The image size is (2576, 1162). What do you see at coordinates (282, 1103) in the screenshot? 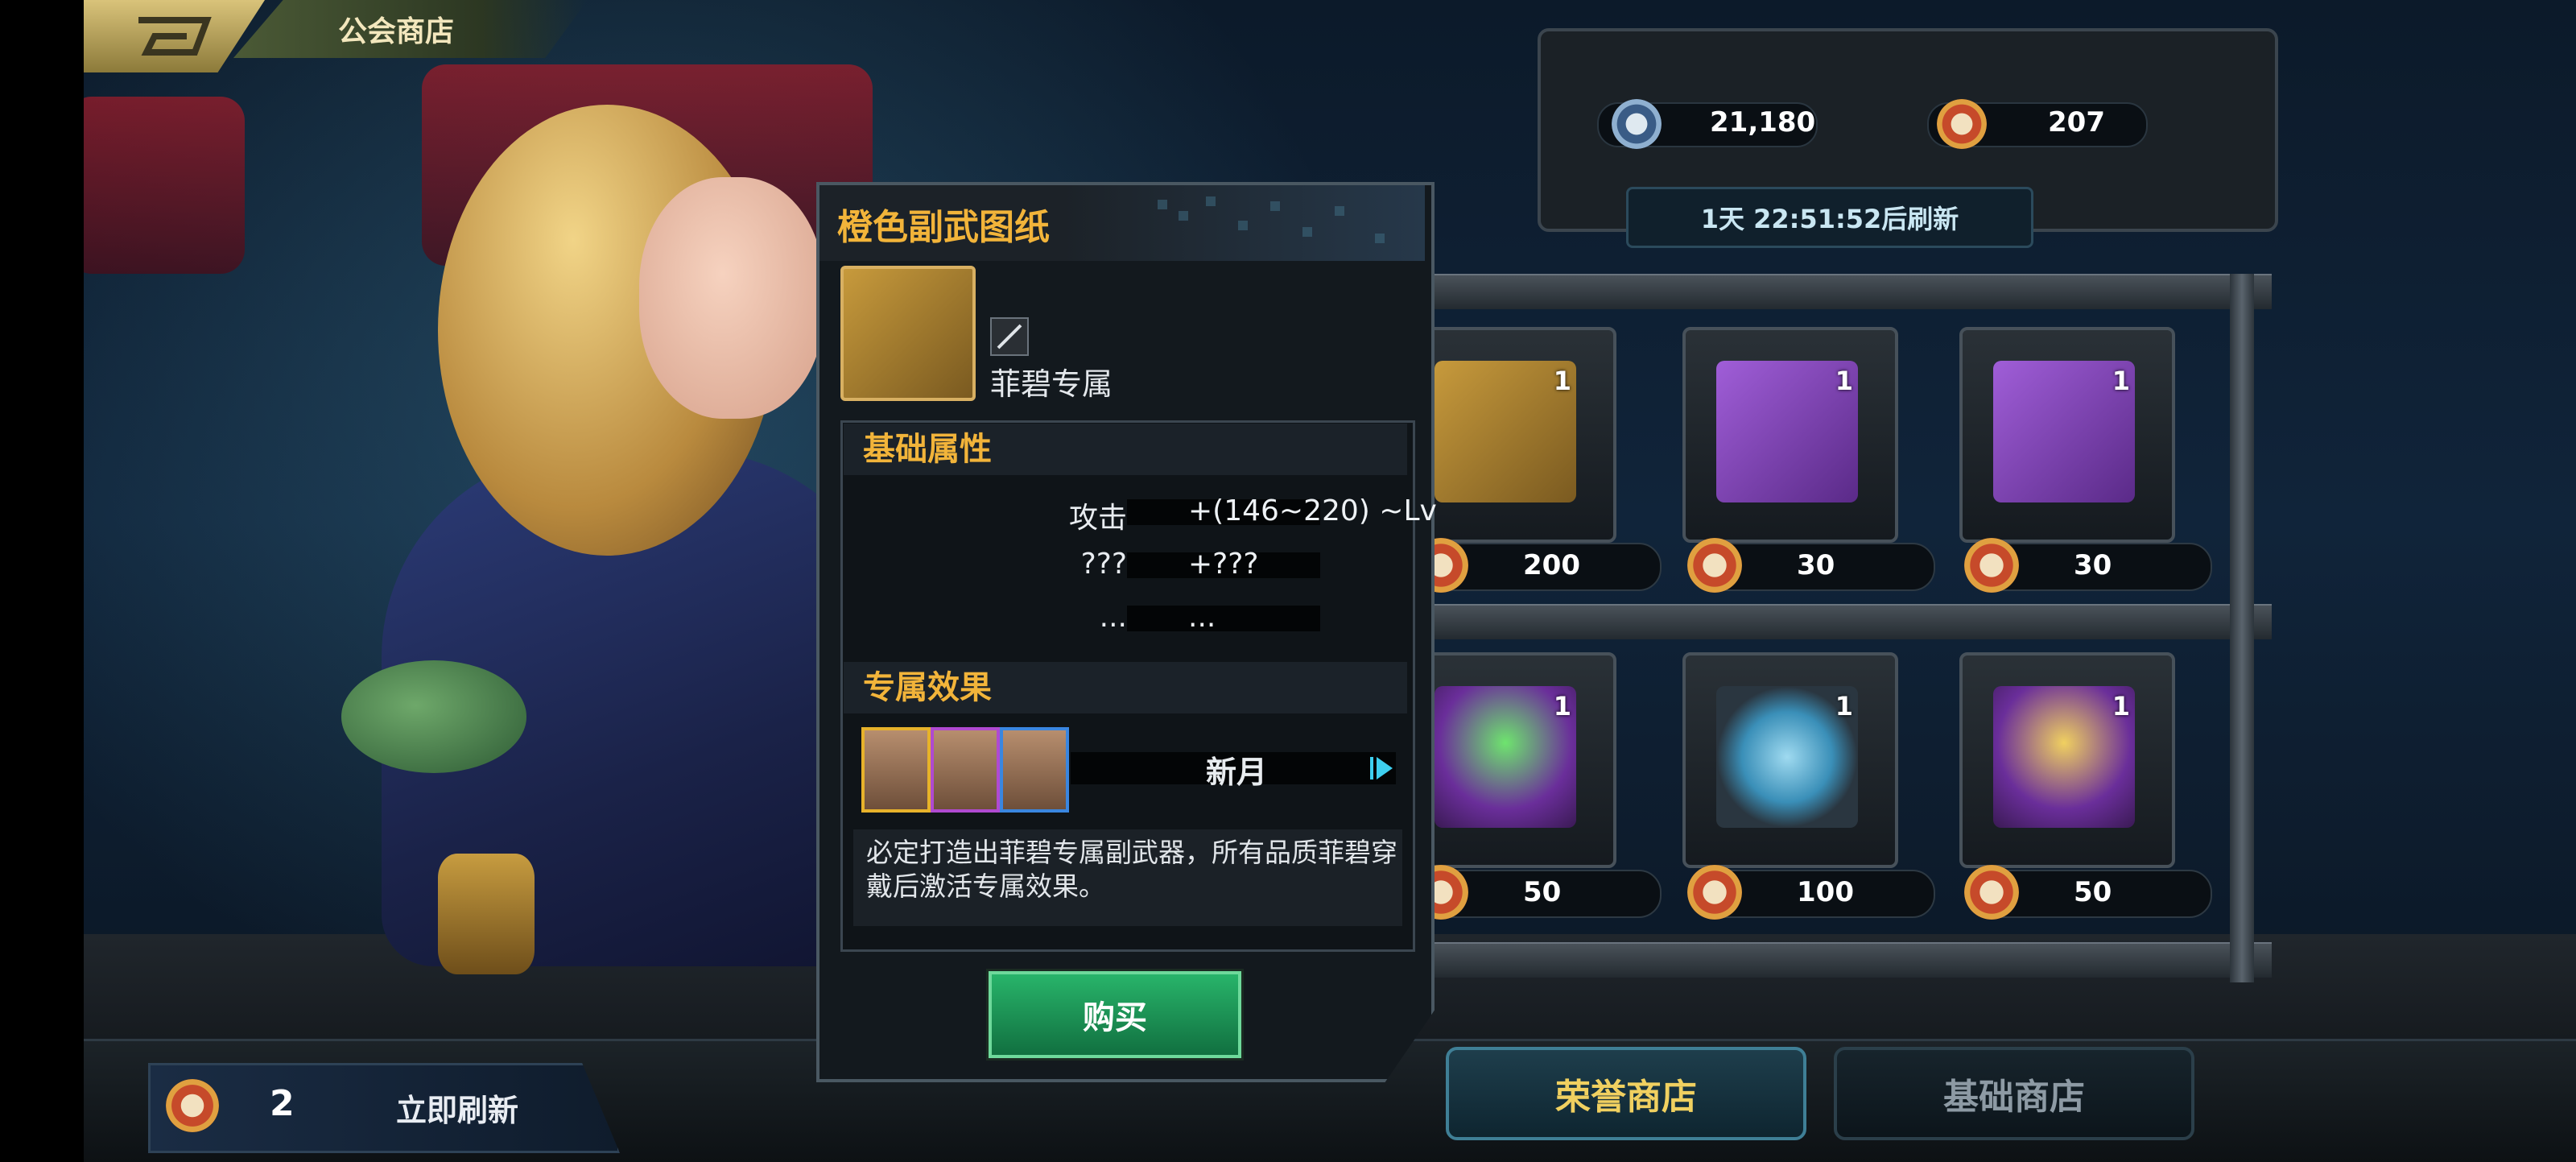
I see `refresh-cost: 2` at bounding box center [282, 1103].